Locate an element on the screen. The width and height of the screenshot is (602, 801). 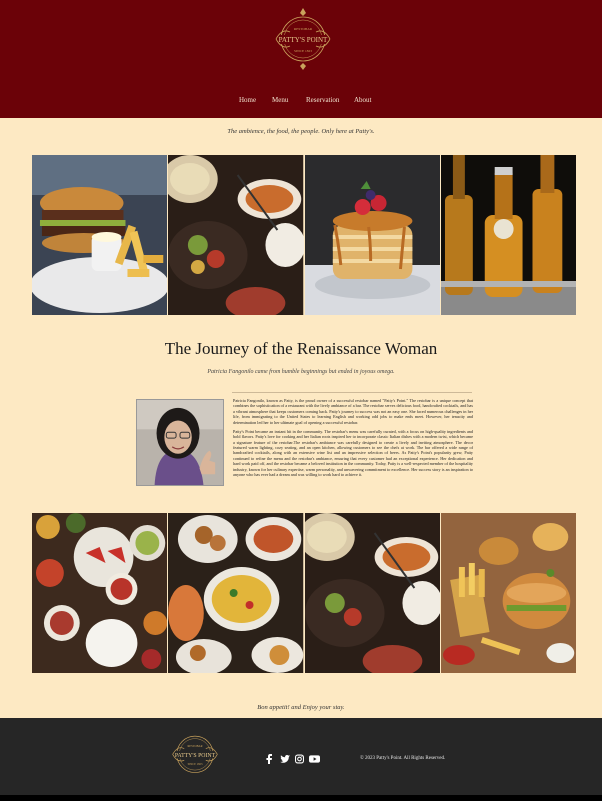
owner-portrait is located at coordinates (180, 442).